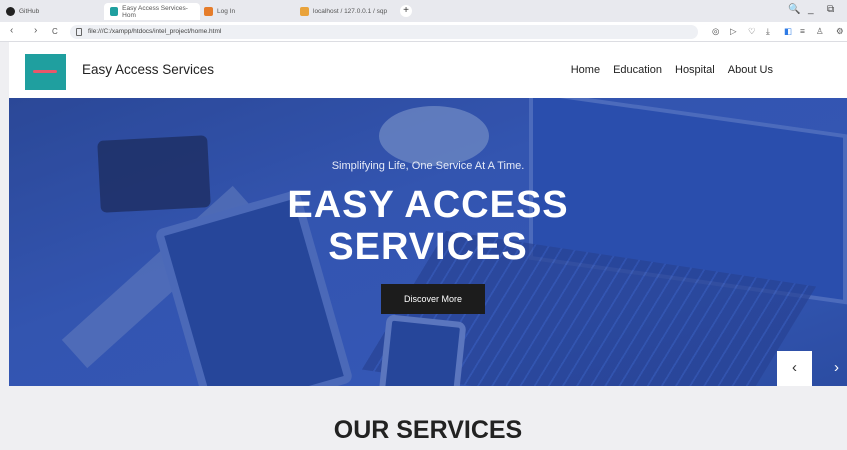  I want to click on tab-label: GitHub, so click(29, 11).